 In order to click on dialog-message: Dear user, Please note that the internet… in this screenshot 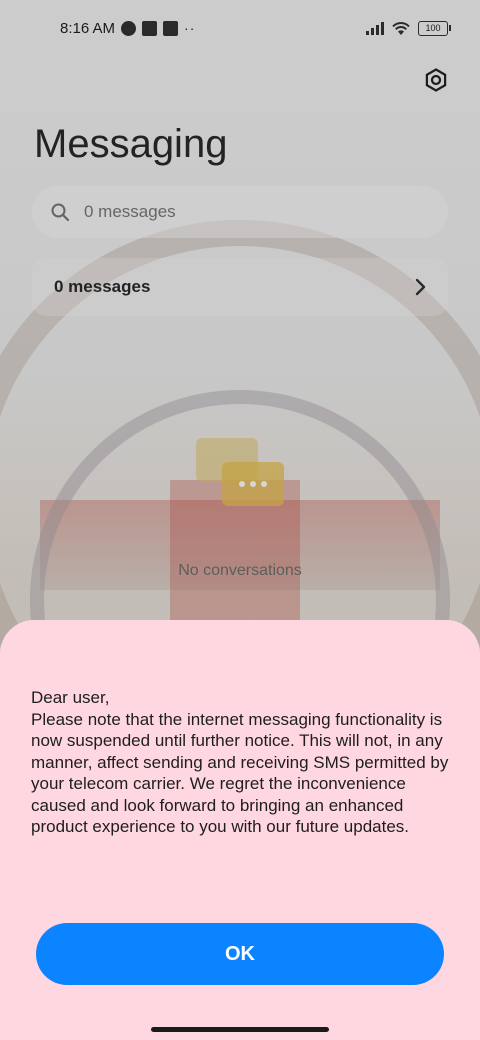, I will do `click(240, 762)`.